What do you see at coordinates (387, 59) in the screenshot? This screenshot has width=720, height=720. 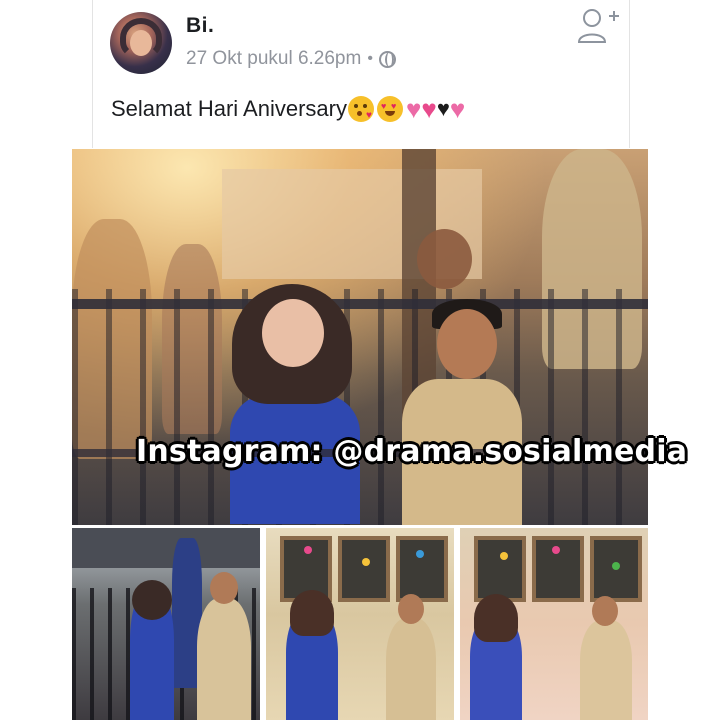 I see `globe-icon` at bounding box center [387, 59].